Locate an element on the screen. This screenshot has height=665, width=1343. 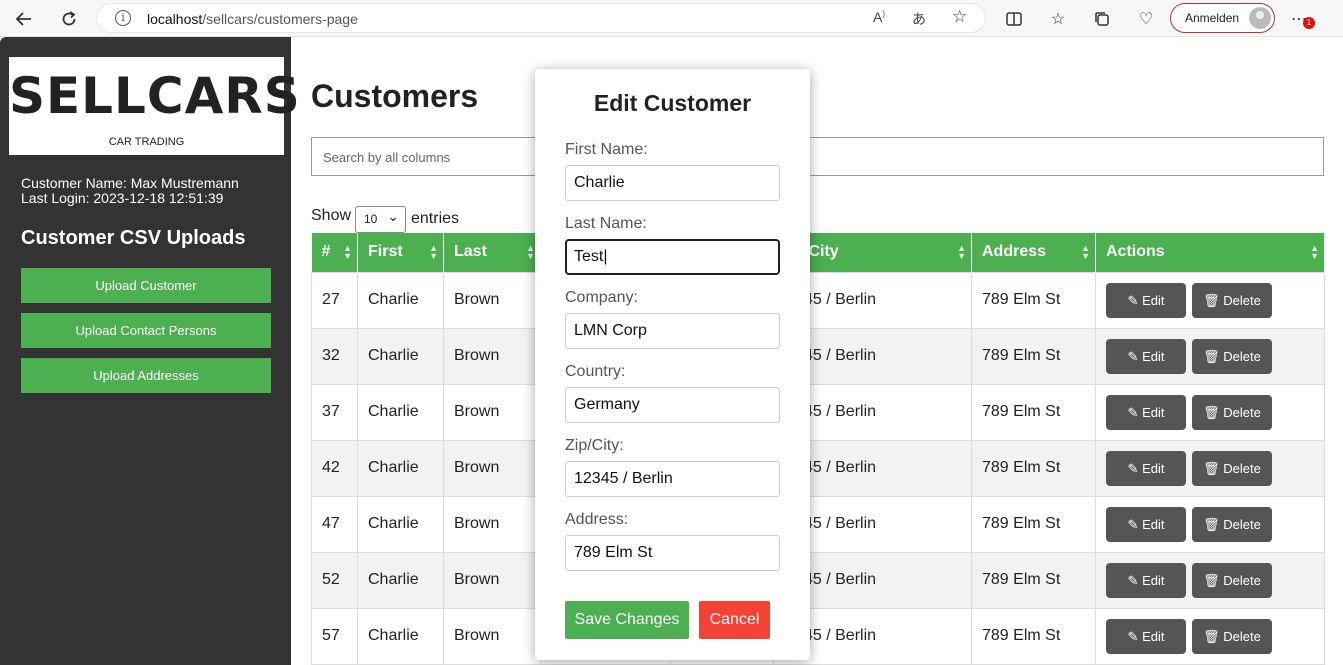
company-label: Company: is located at coordinates (601, 297).